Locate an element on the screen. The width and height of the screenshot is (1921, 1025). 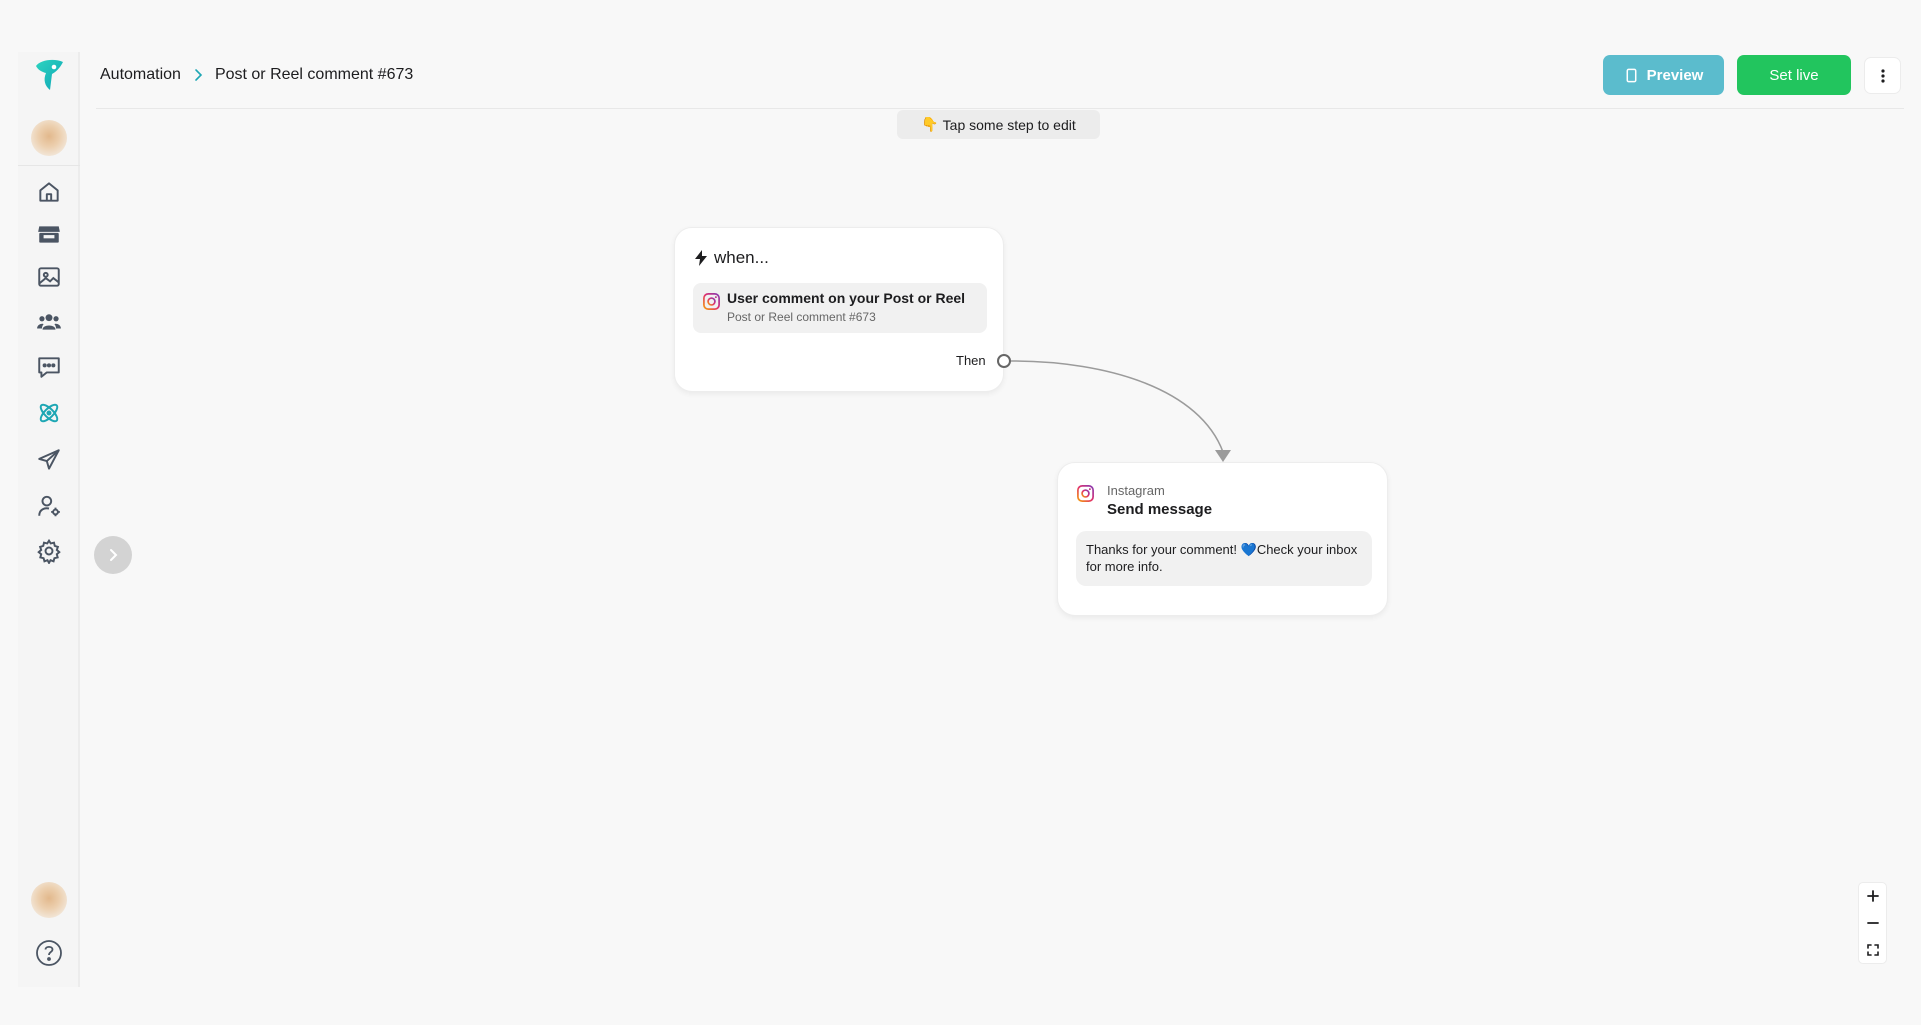
fit-view-button is located at coordinates (1872, 949).